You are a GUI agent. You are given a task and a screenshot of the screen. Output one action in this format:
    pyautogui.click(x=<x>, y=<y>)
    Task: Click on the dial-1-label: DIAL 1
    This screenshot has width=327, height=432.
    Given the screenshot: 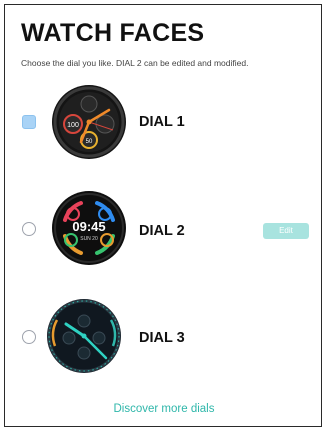 What is the action you would take?
    pyautogui.click(x=162, y=122)
    